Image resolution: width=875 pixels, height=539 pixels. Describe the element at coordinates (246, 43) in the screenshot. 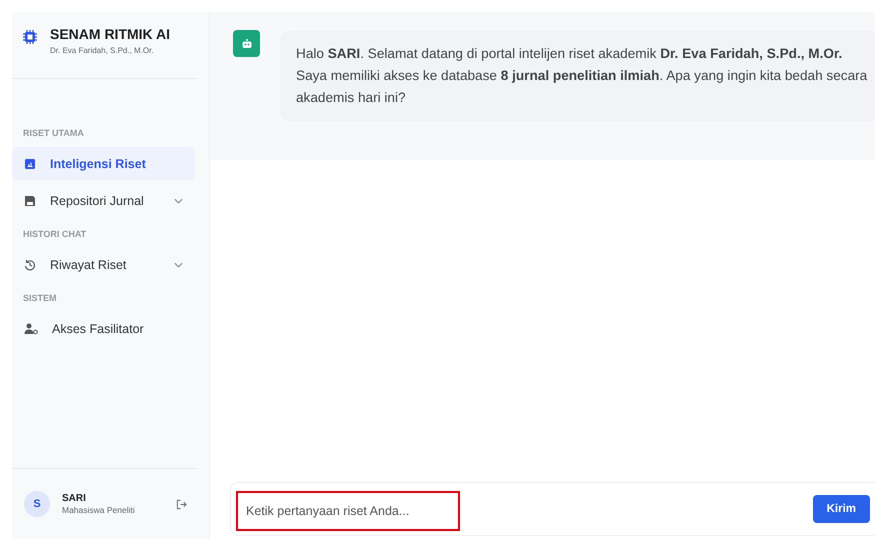

I see `robot-avatar` at that location.